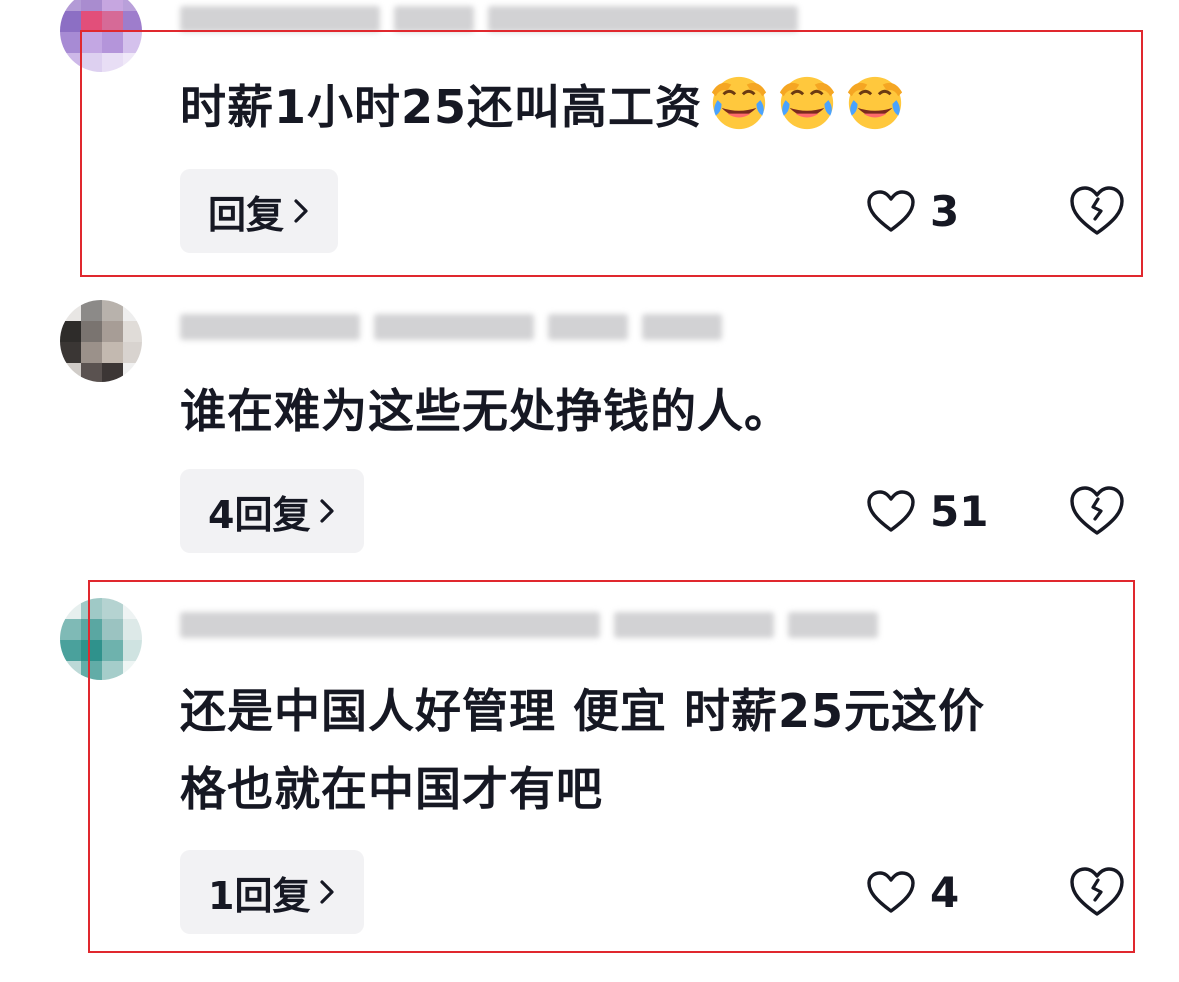 The width and height of the screenshot is (1179, 982). I want to click on like-count: 4, so click(945, 892).